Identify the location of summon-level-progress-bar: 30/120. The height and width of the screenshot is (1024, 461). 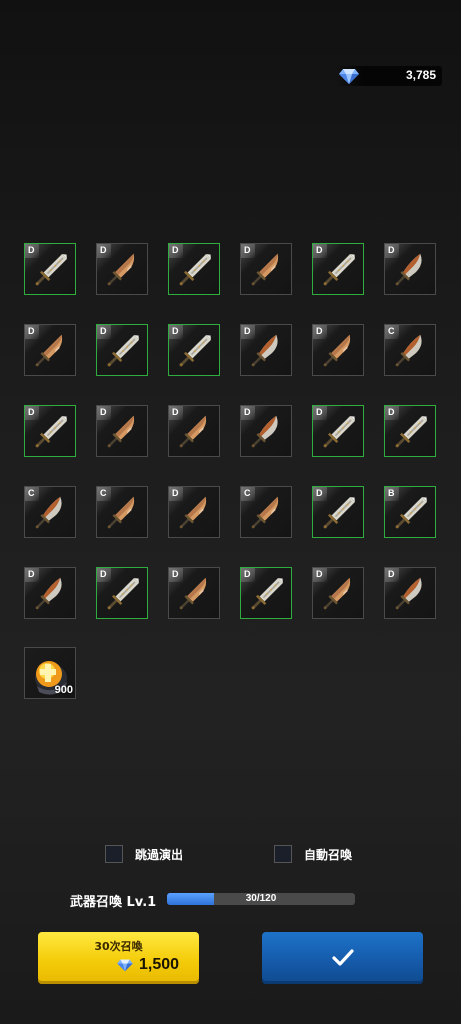
(261, 899).